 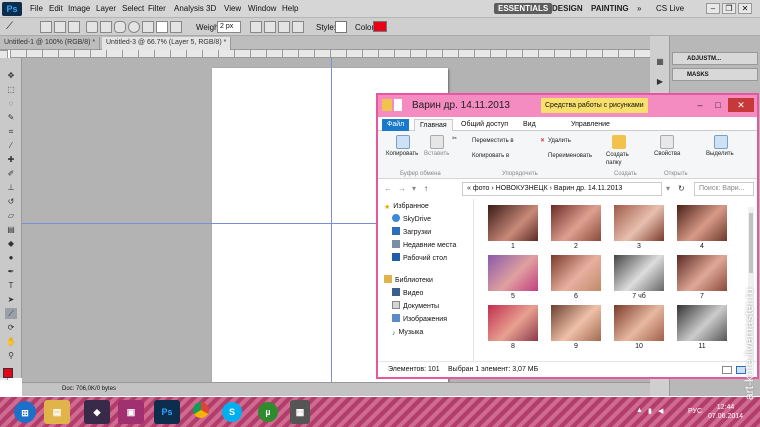 I want to click on clock: 12:44 07.06.2014, so click(x=725, y=412).